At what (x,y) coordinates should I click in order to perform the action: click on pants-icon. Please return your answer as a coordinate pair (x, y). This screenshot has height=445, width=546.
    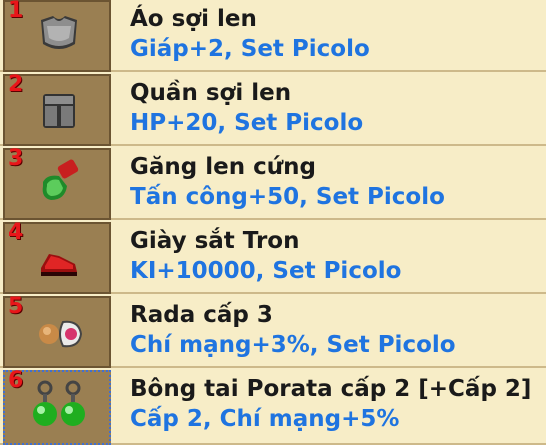
    Looking at the image, I should click on (59, 111).